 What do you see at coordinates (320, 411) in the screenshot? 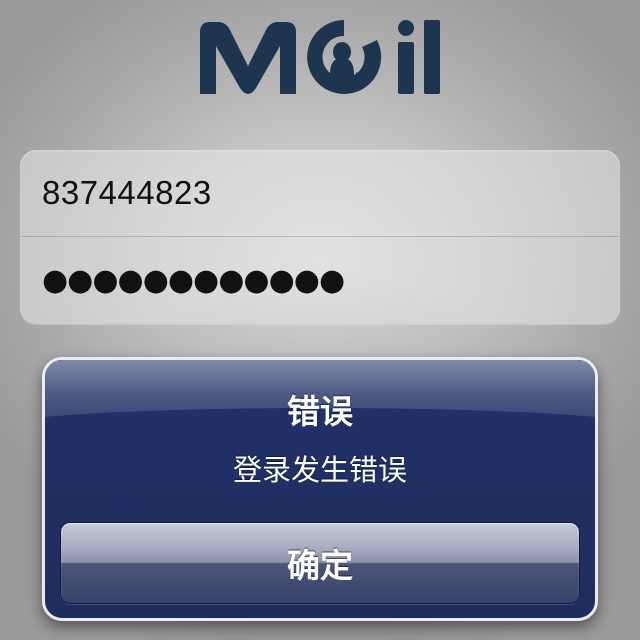
I see `alert-title: 错误` at bounding box center [320, 411].